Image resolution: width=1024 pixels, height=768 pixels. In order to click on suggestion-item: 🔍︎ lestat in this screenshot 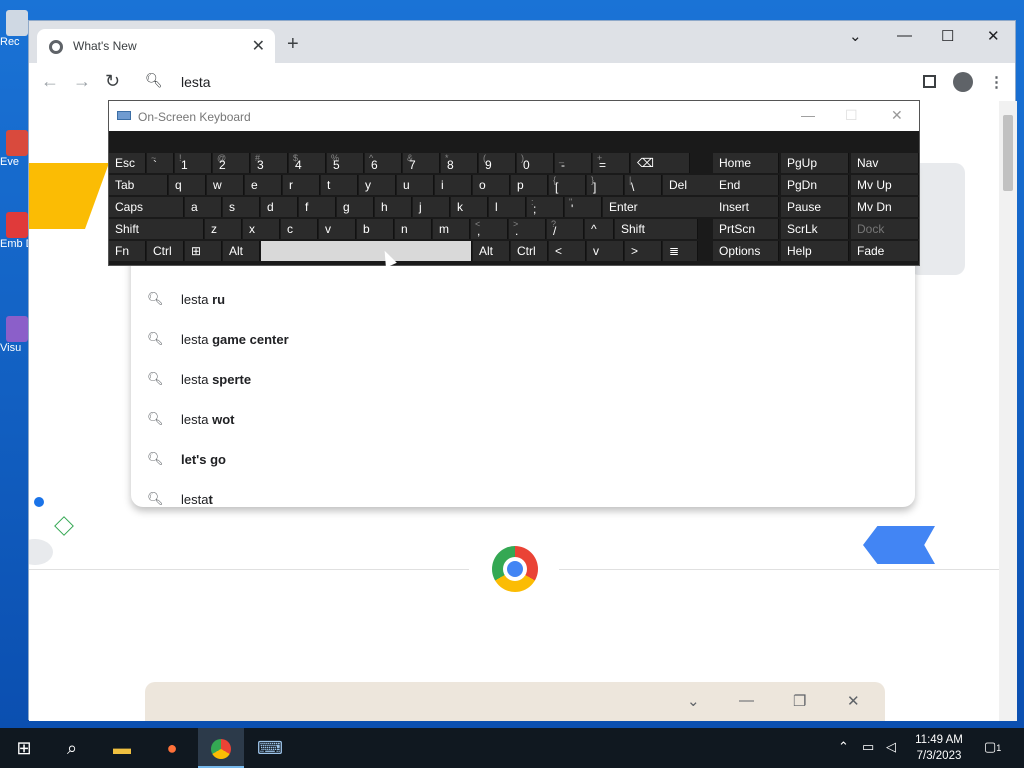, I will do `click(523, 499)`.